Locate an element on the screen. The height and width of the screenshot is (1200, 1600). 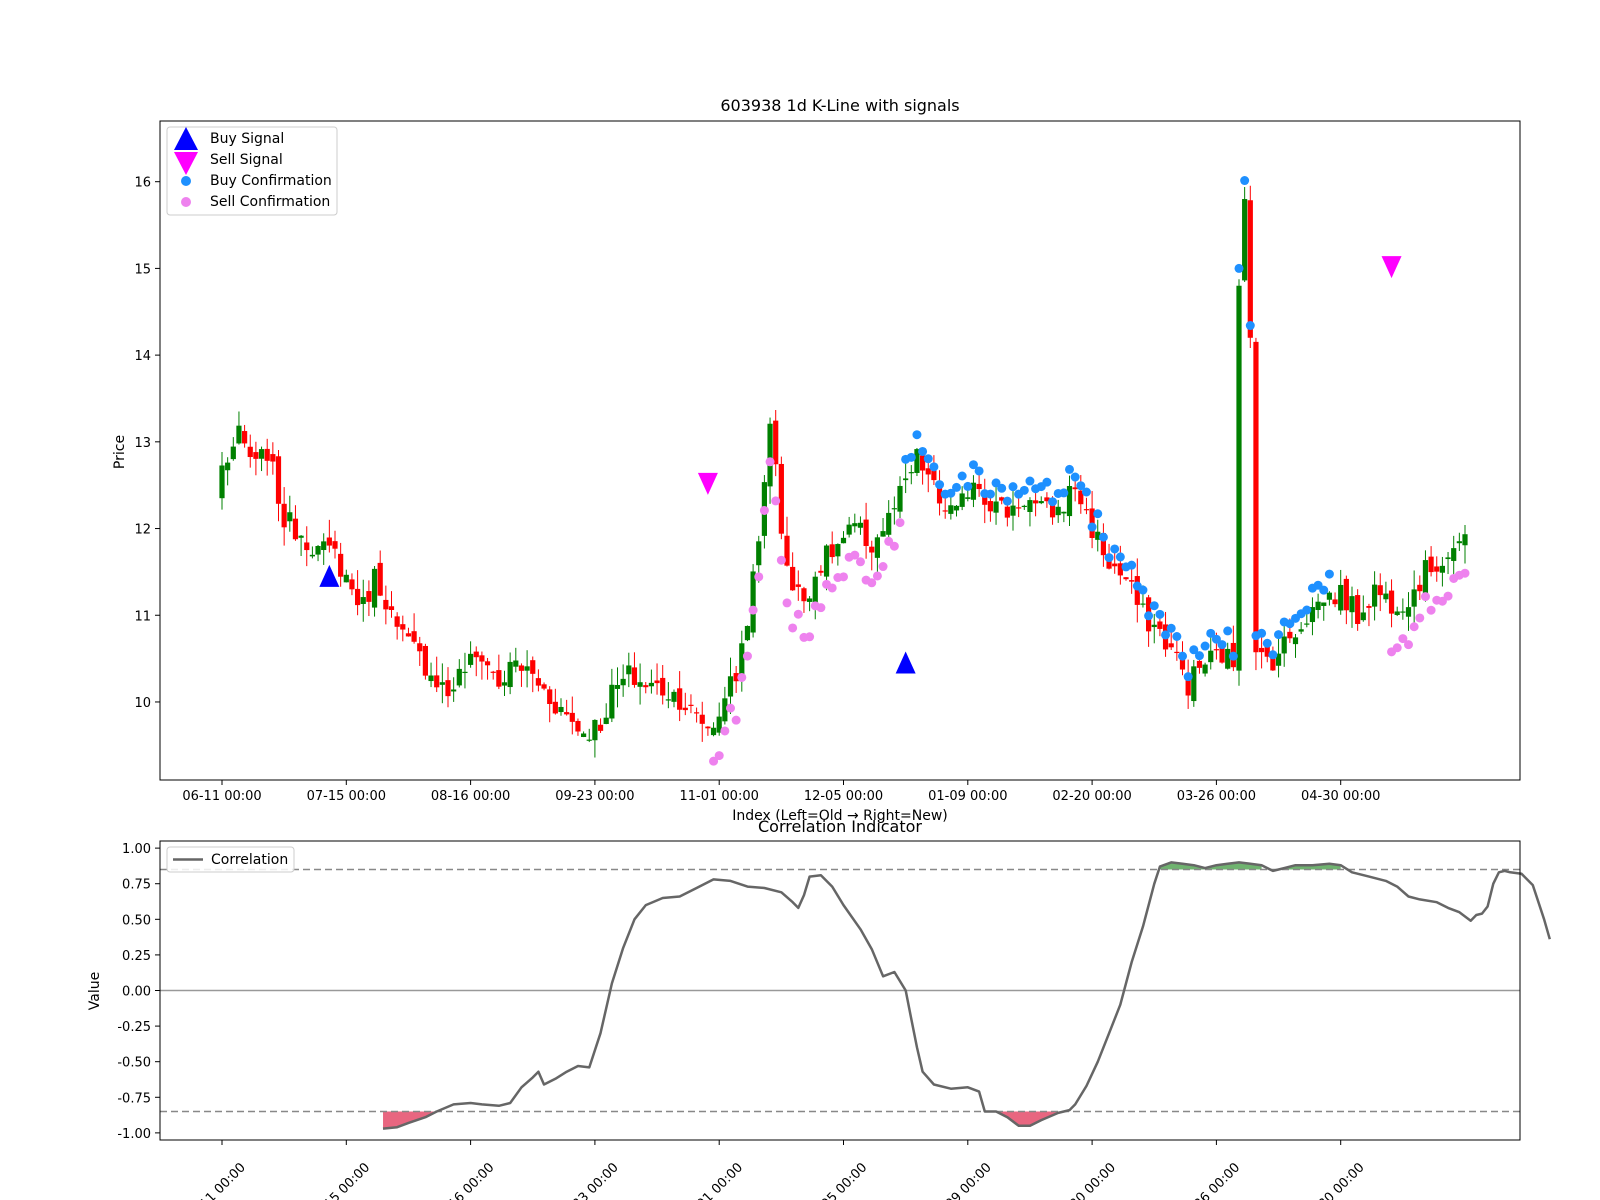
correlation-ytick-label: -0.75 is located at coordinates (134, 1098).